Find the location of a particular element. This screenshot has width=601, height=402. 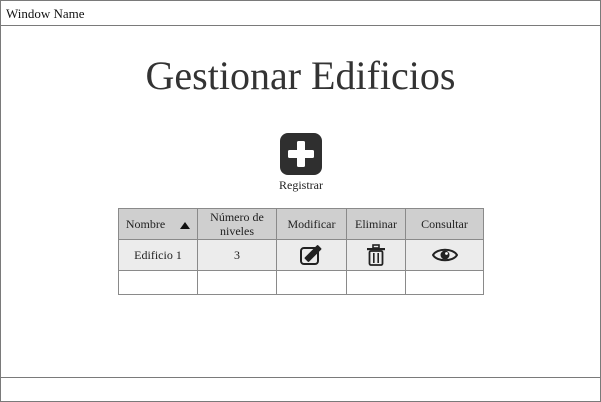

trash-icon is located at coordinates (376, 255).